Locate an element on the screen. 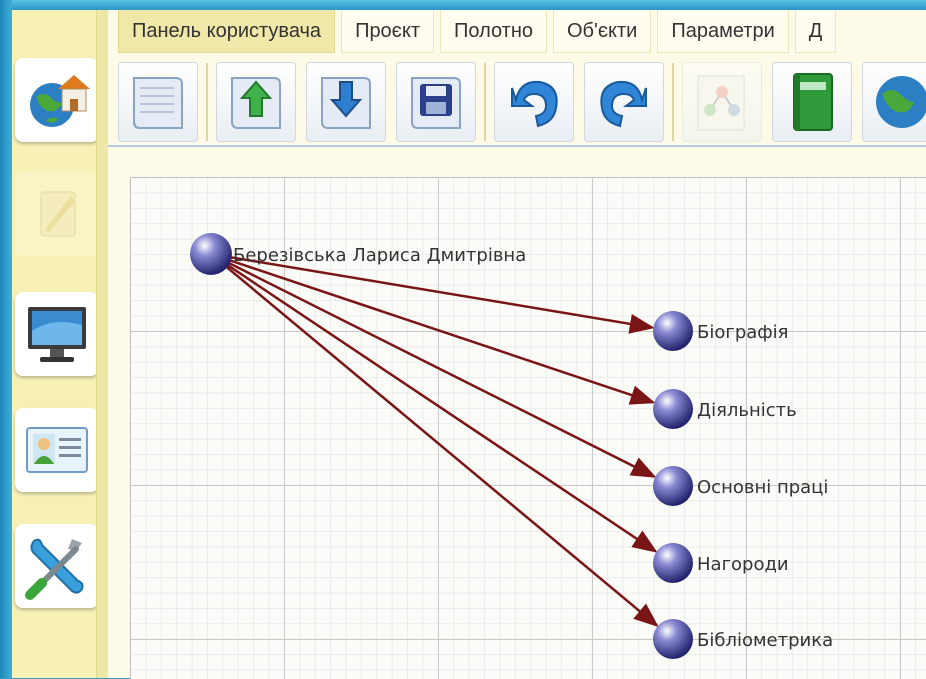  book-button is located at coordinates (812, 102).